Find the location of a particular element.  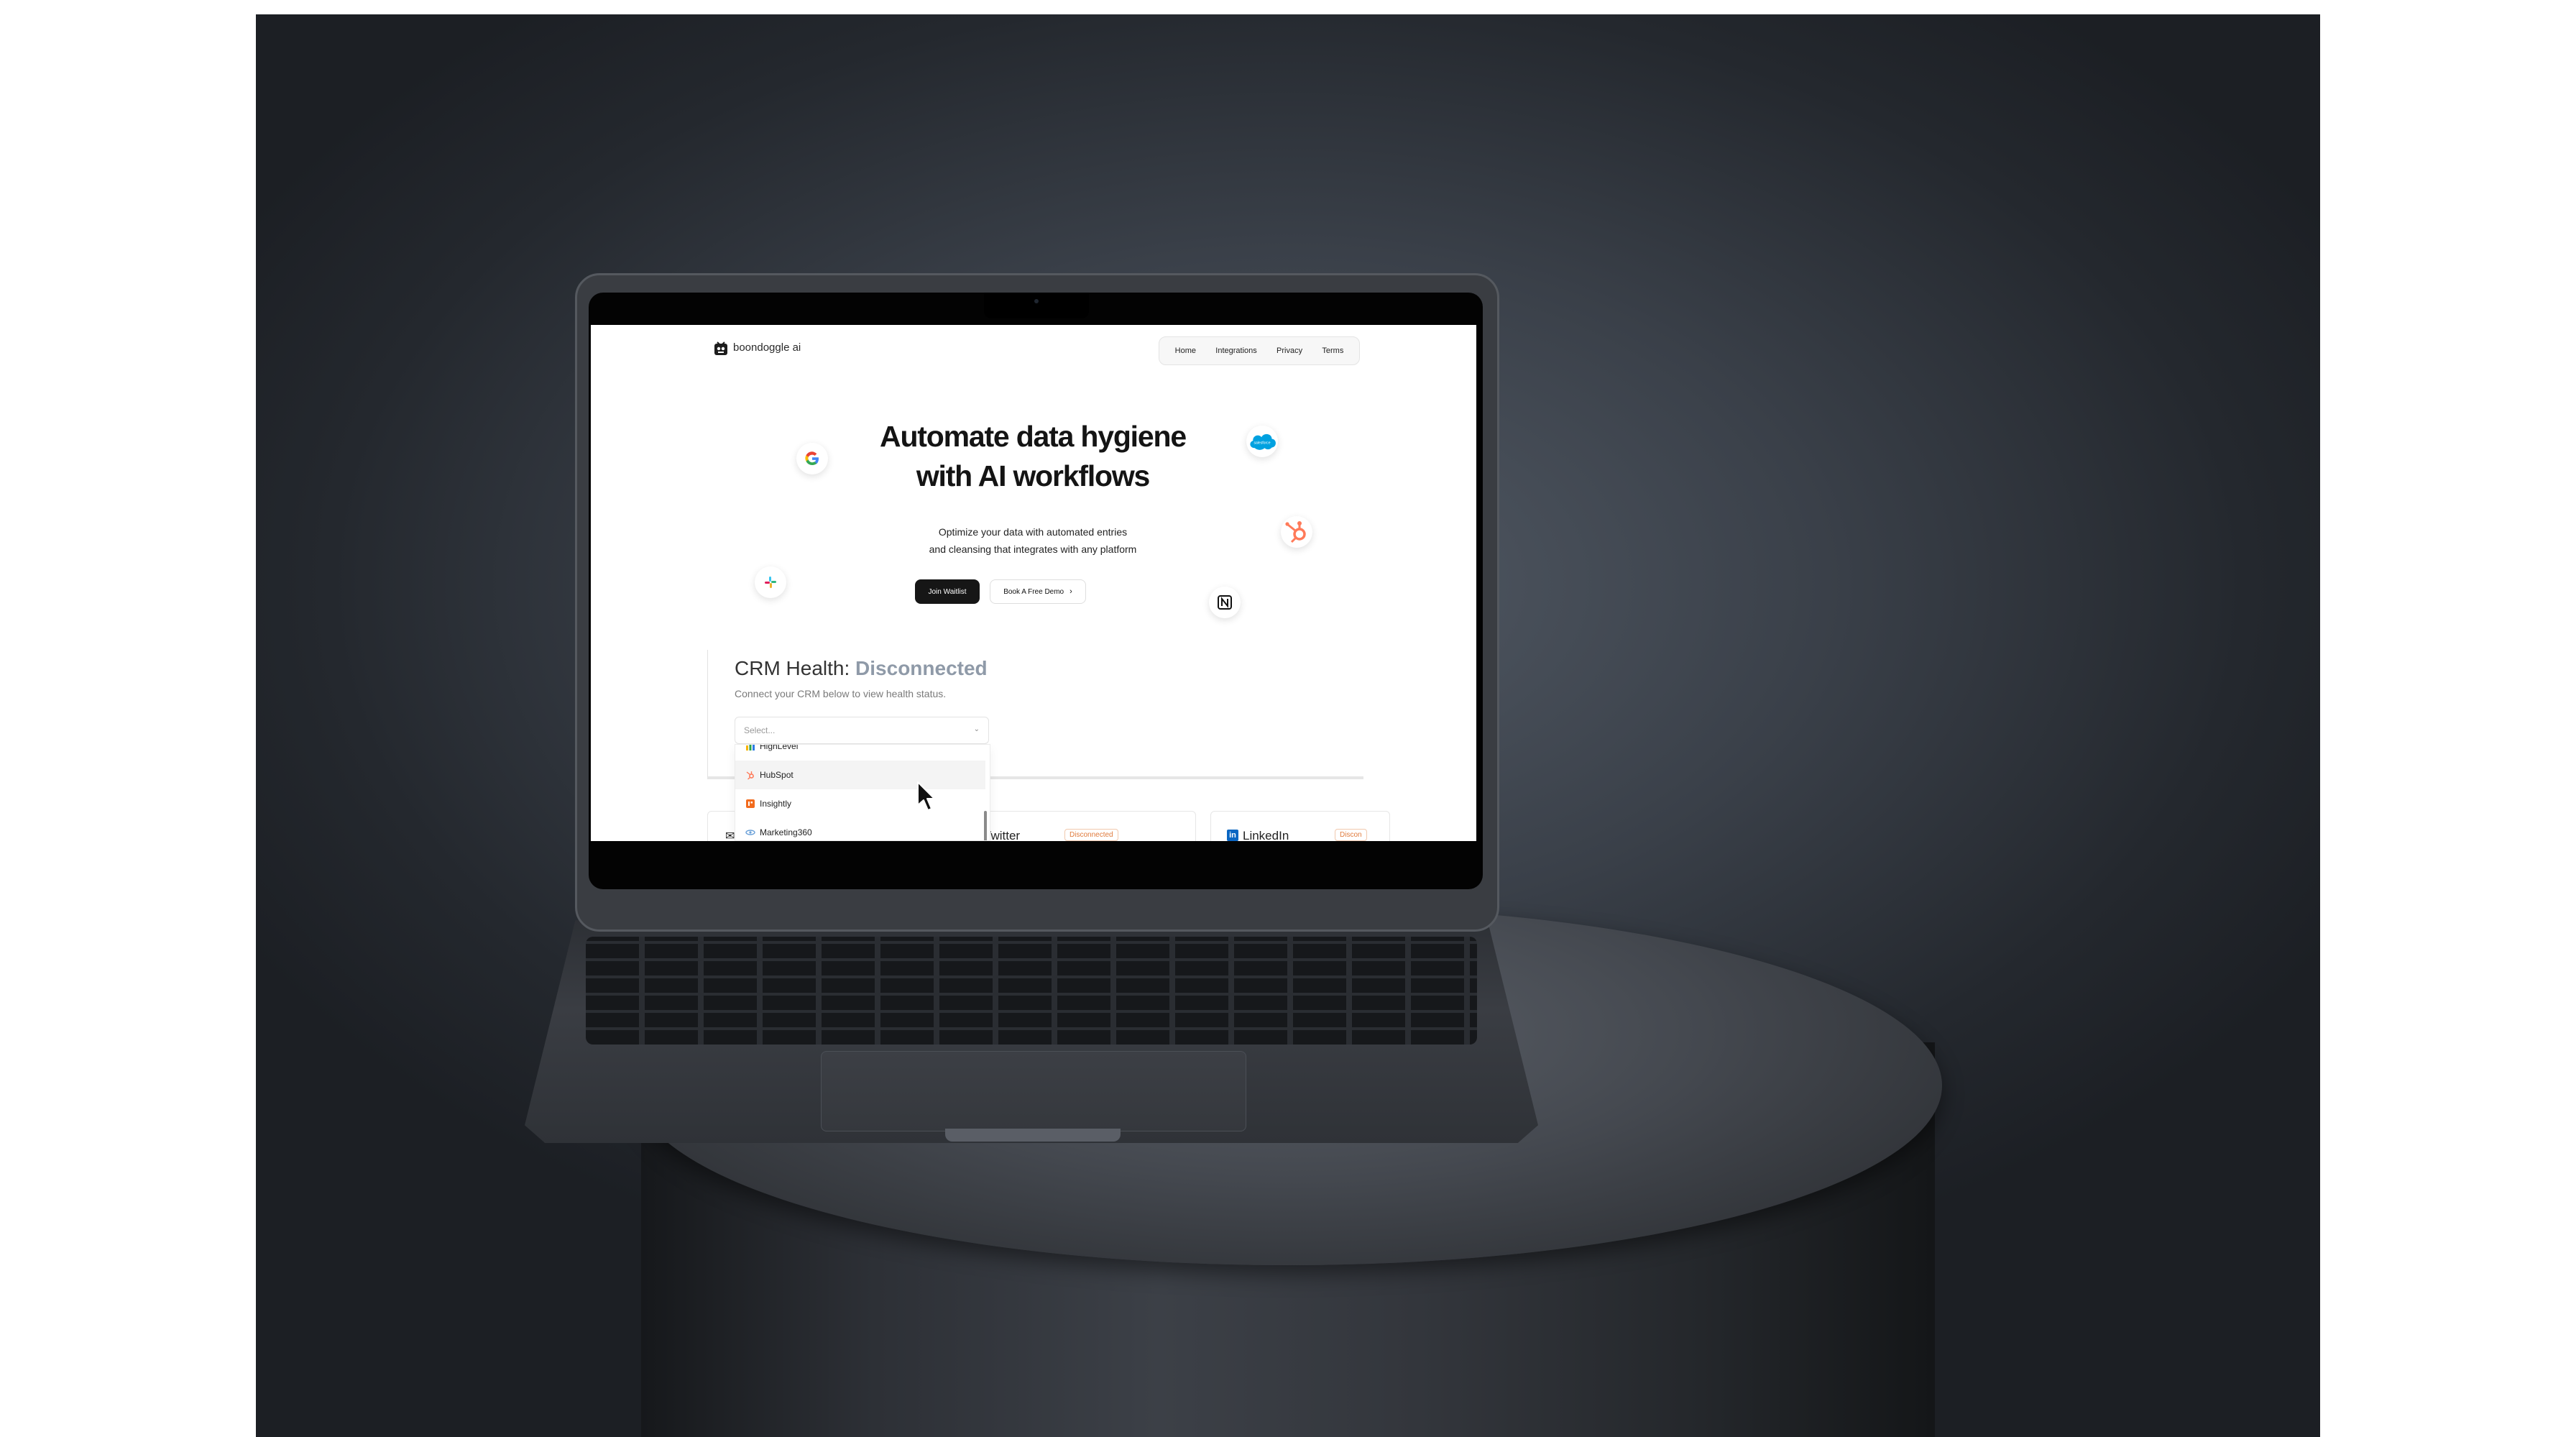

crm-health-title: CRM Health: Disconnected is located at coordinates (861, 668).